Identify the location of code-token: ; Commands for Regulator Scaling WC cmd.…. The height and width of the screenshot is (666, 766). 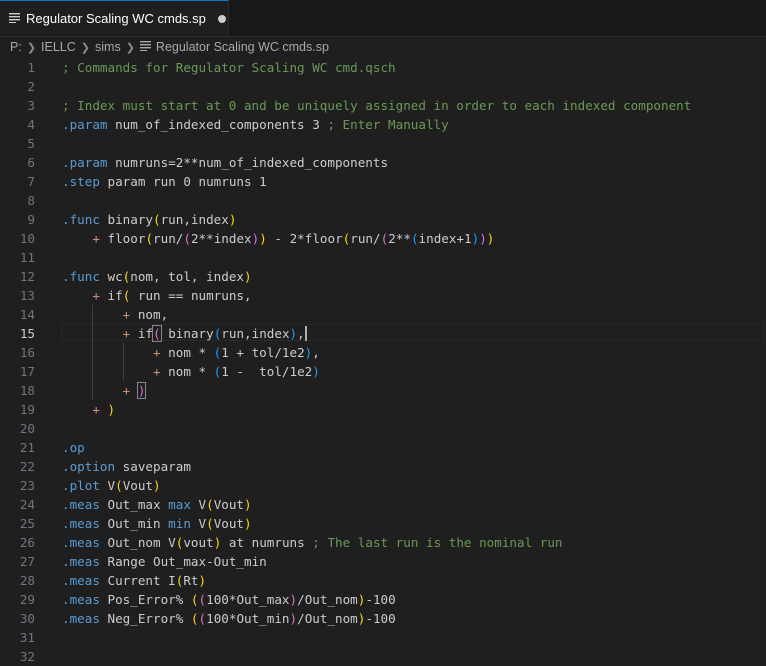
(229, 67).